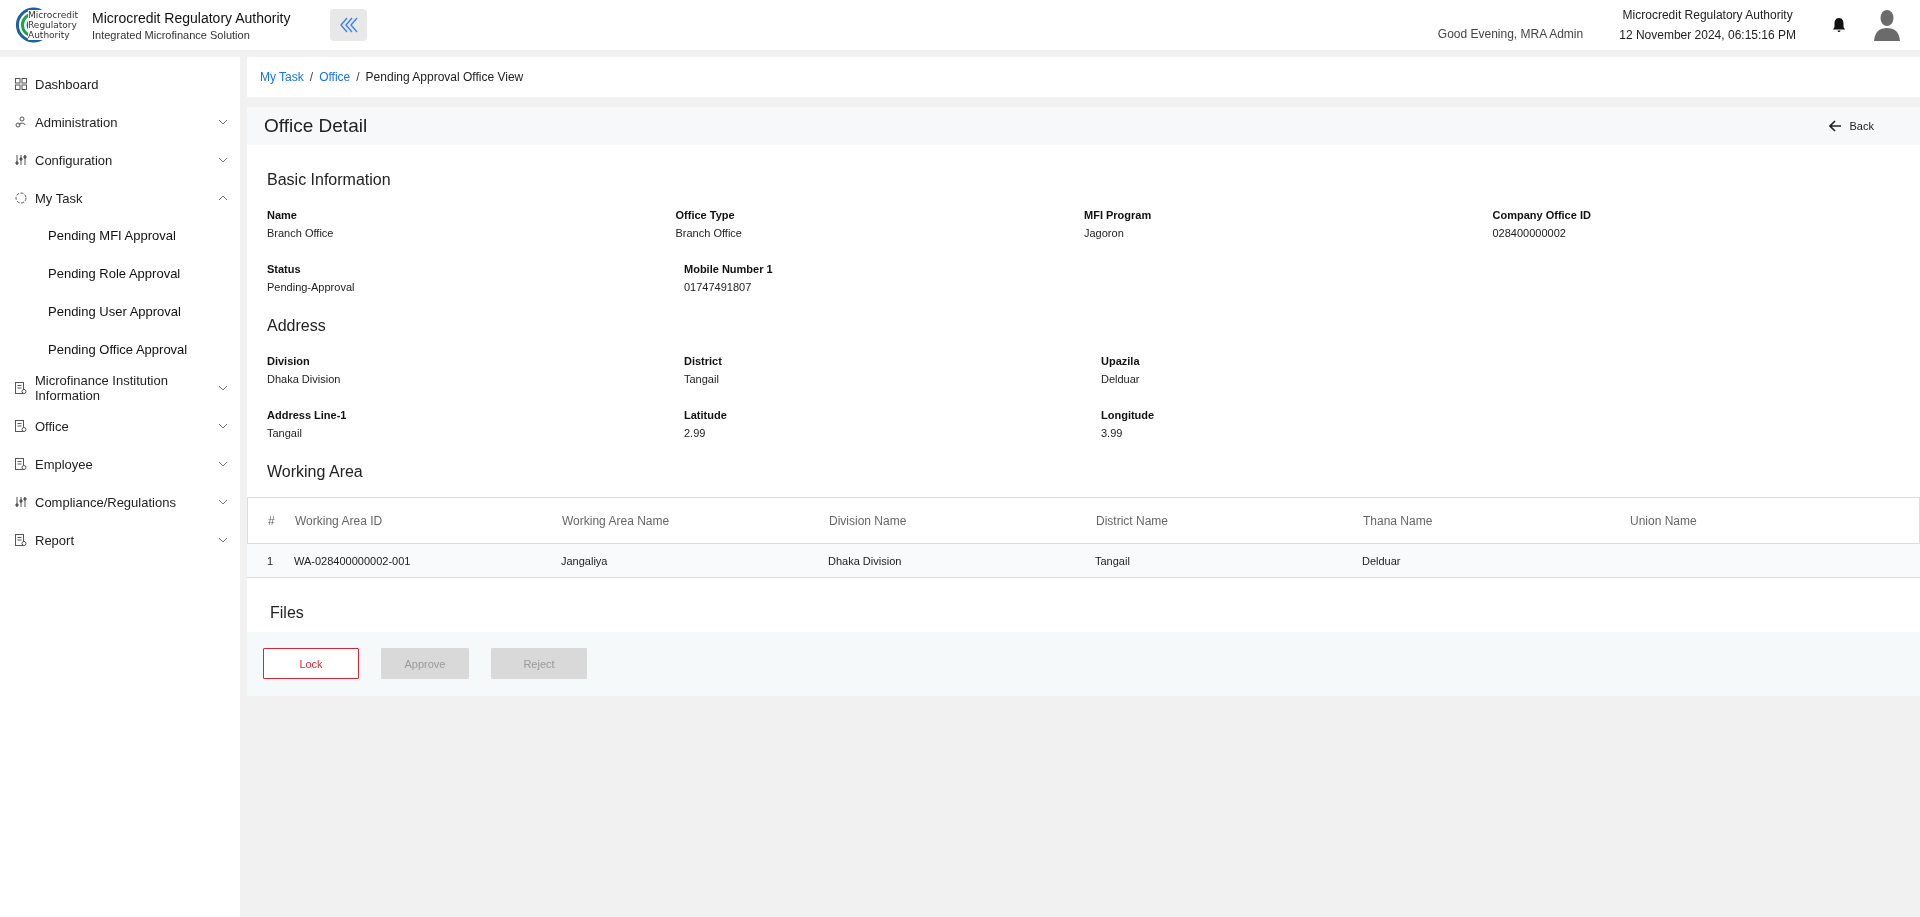 This screenshot has width=1920, height=917. What do you see at coordinates (1118, 215) in the screenshot?
I see `field-label: MFI Program` at bounding box center [1118, 215].